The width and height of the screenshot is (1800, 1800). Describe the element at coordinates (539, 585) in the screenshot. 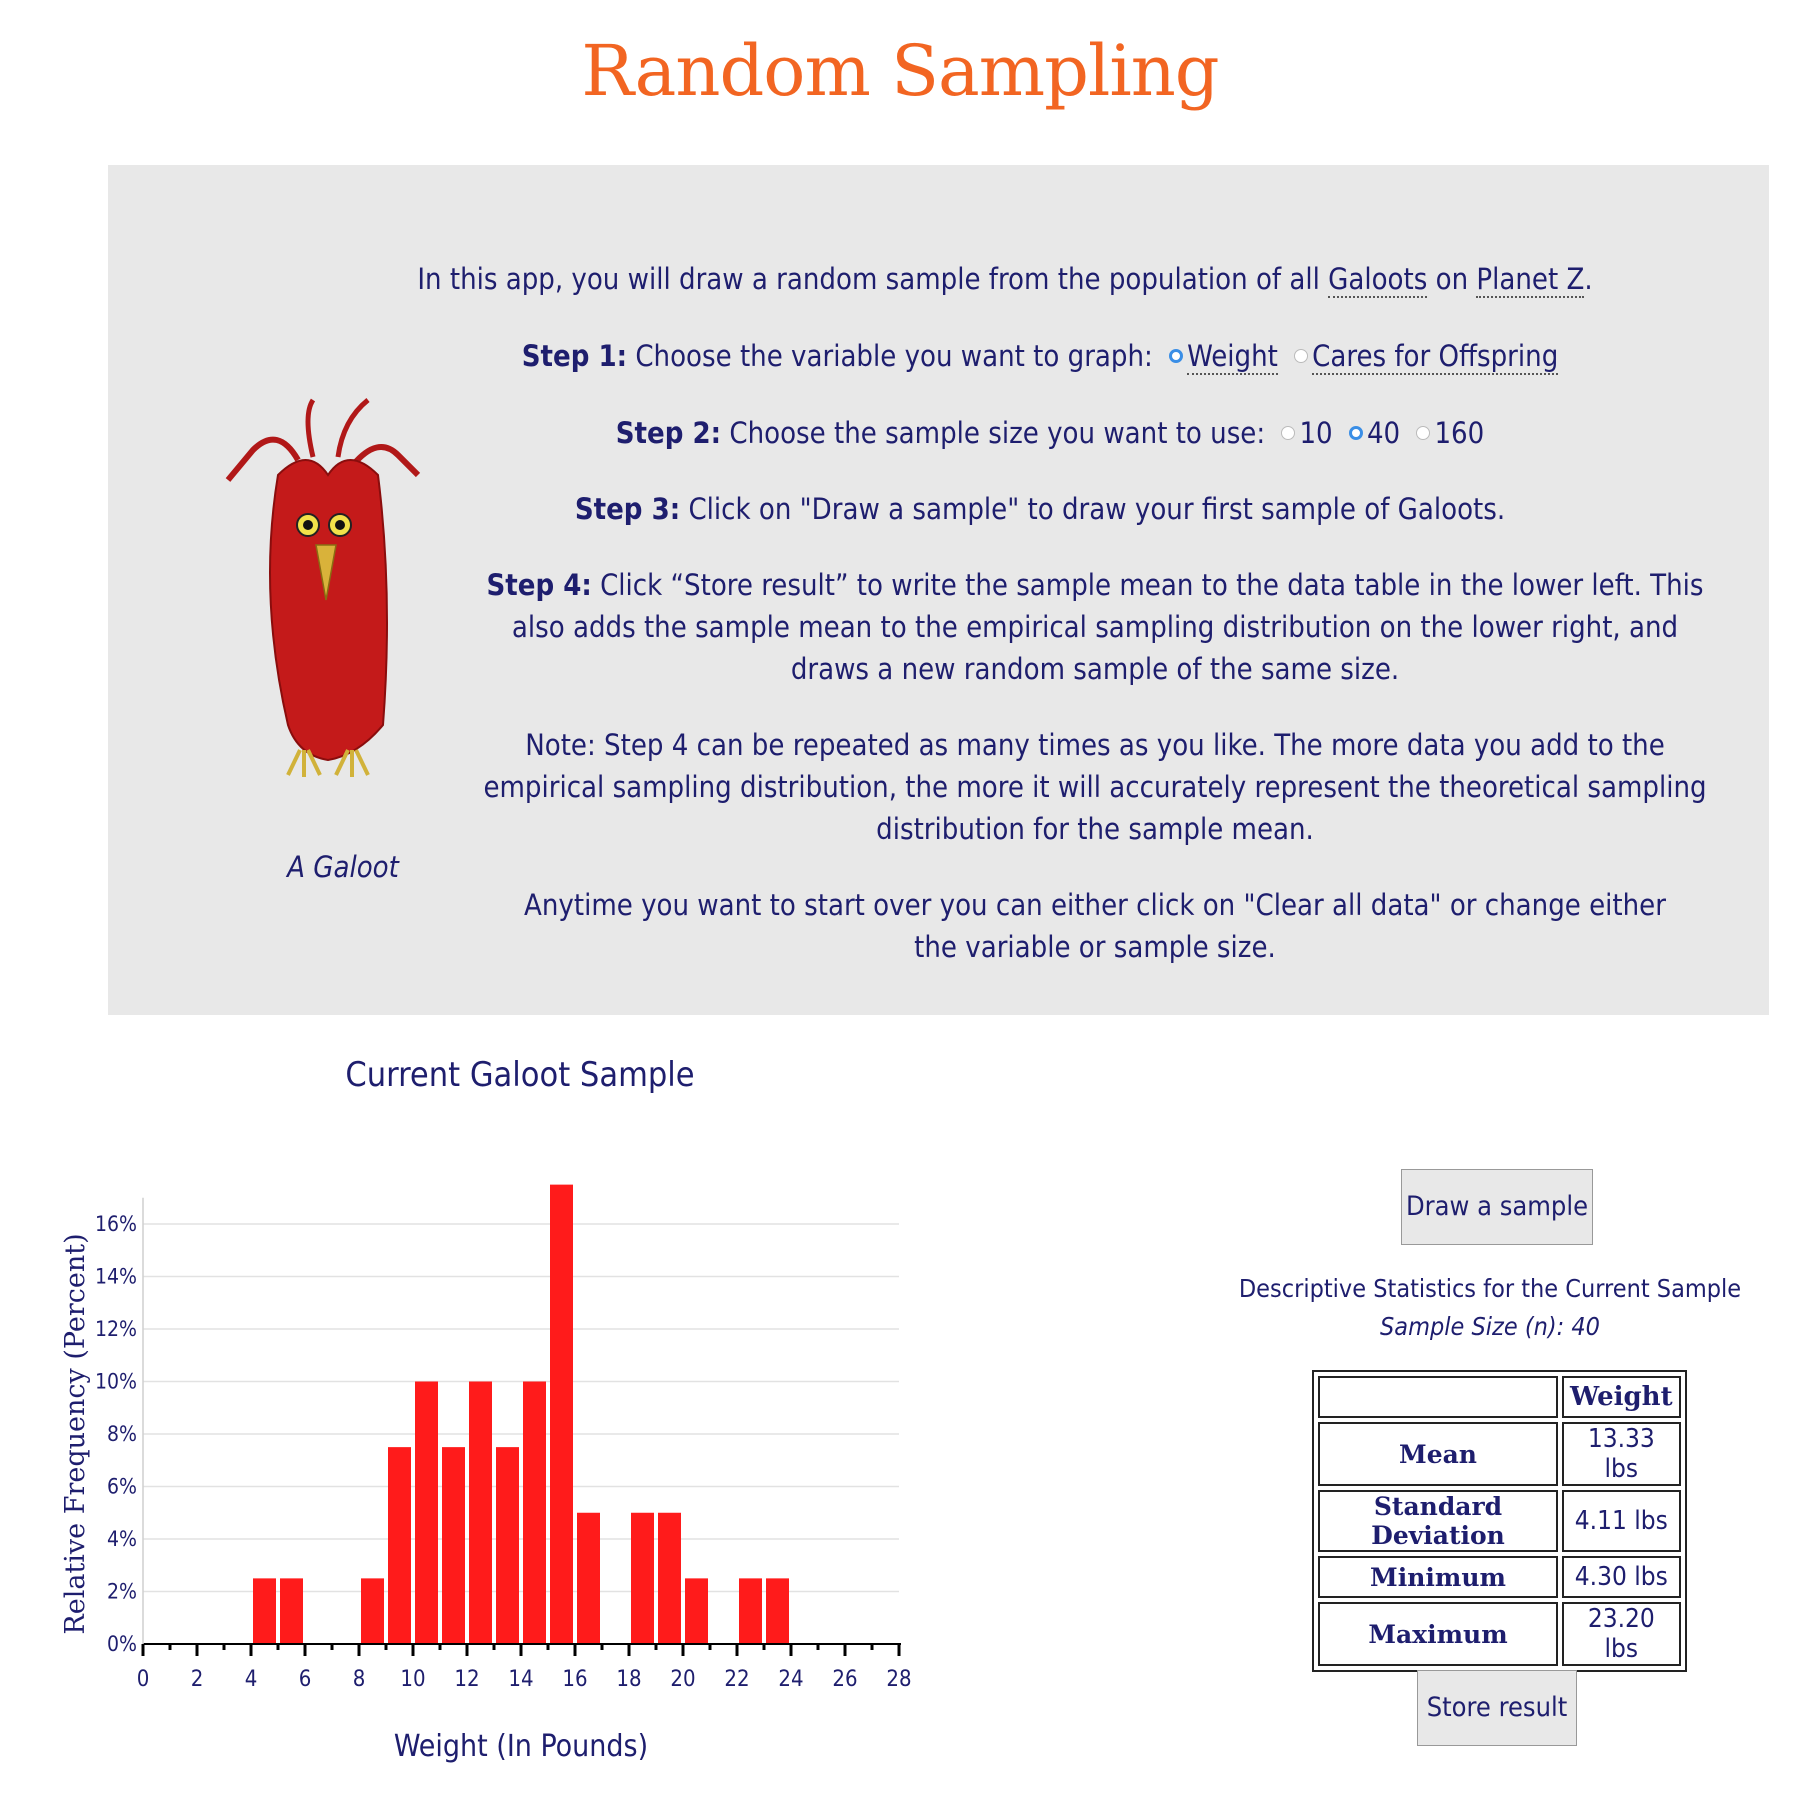

I see `step4-label: Step 4:` at that location.